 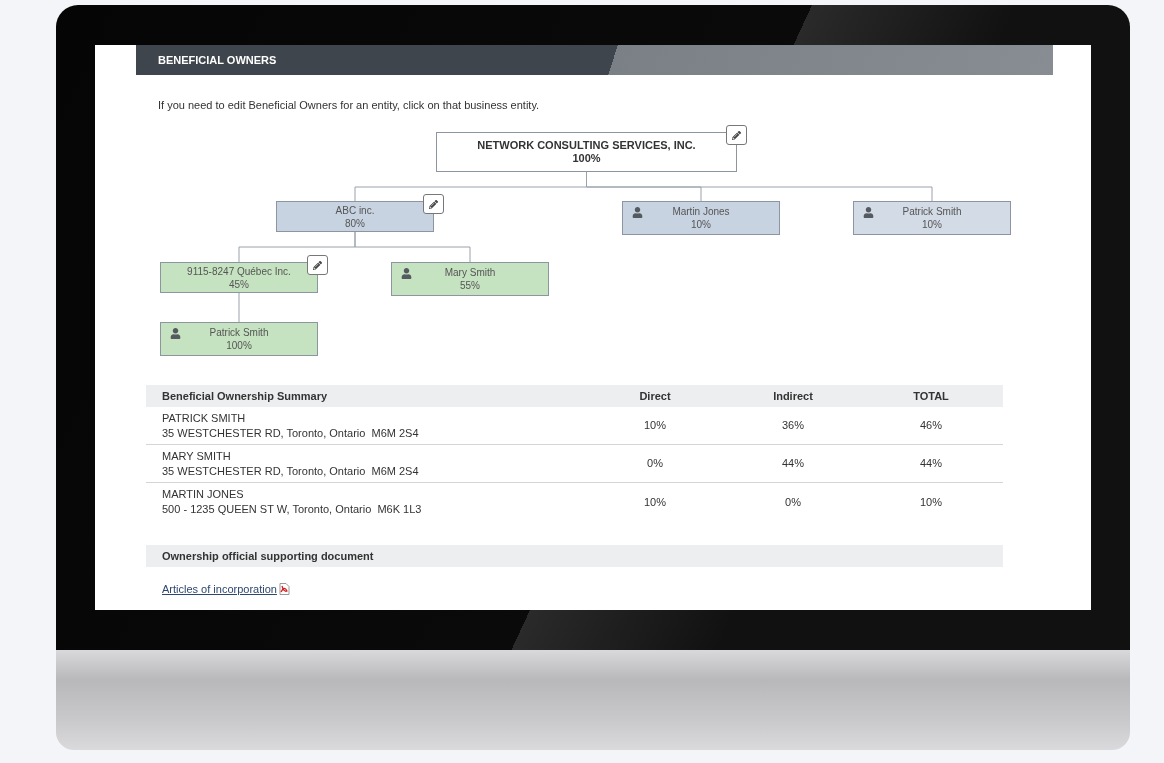 What do you see at coordinates (239, 277) in the screenshot?
I see `entity-node: 9115-8247 Québec Inc. 45%` at bounding box center [239, 277].